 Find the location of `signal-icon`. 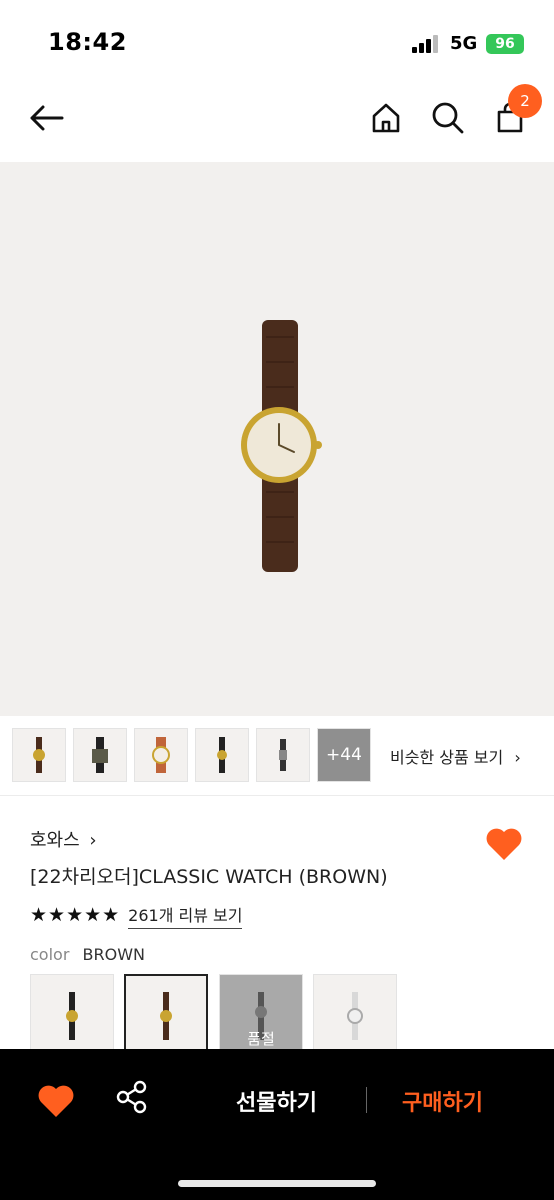

signal-icon is located at coordinates (427, 44).